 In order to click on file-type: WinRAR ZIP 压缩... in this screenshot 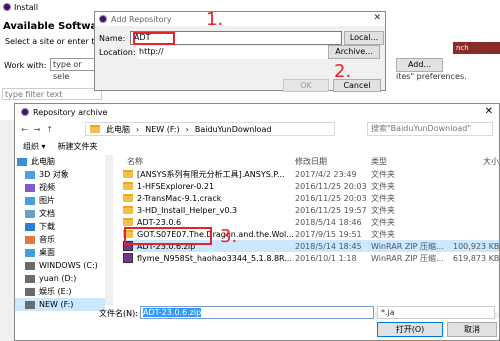, I will do `click(407, 258)`.